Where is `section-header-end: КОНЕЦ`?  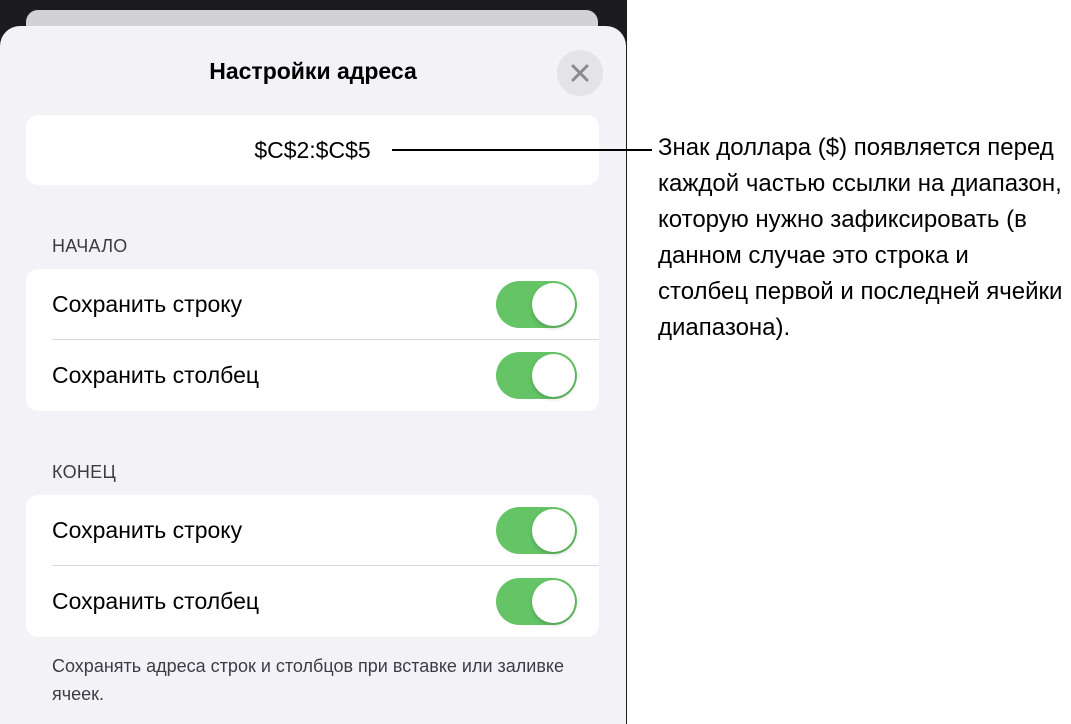 section-header-end: КОНЕЦ is located at coordinates (84, 472).